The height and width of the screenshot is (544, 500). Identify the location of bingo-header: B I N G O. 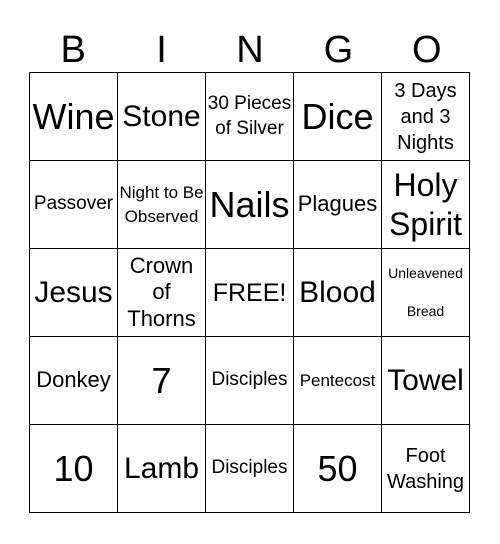
(250, 50).